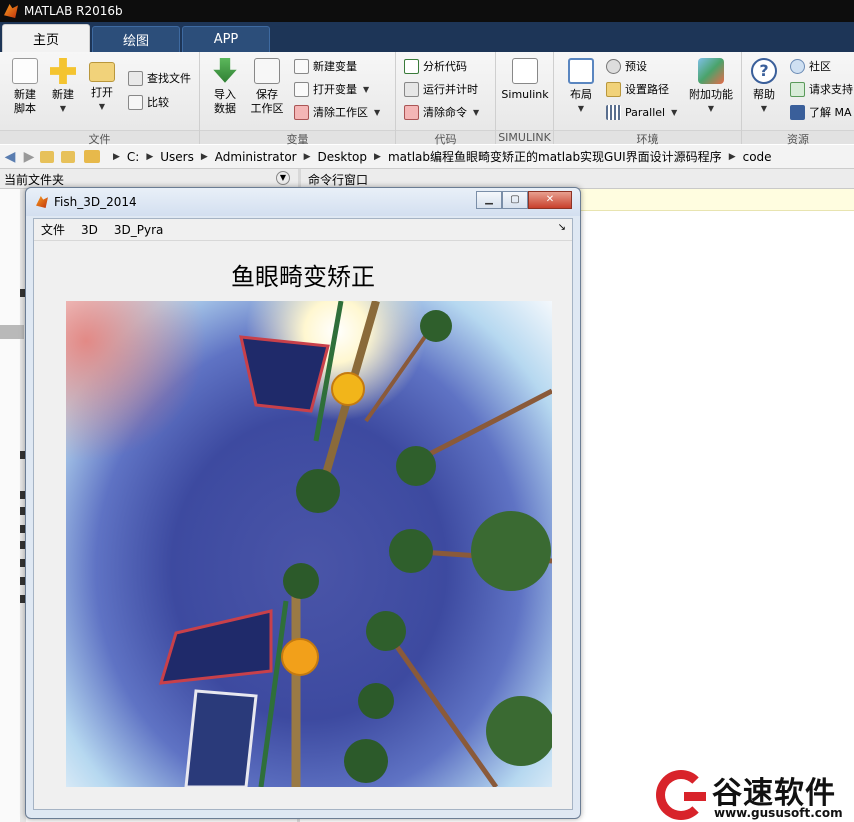 The width and height of the screenshot is (854, 822). Describe the element at coordinates (303, 277) in the screenshot. I see `figure-heading: 鱼眼畸变矫正` at that location.